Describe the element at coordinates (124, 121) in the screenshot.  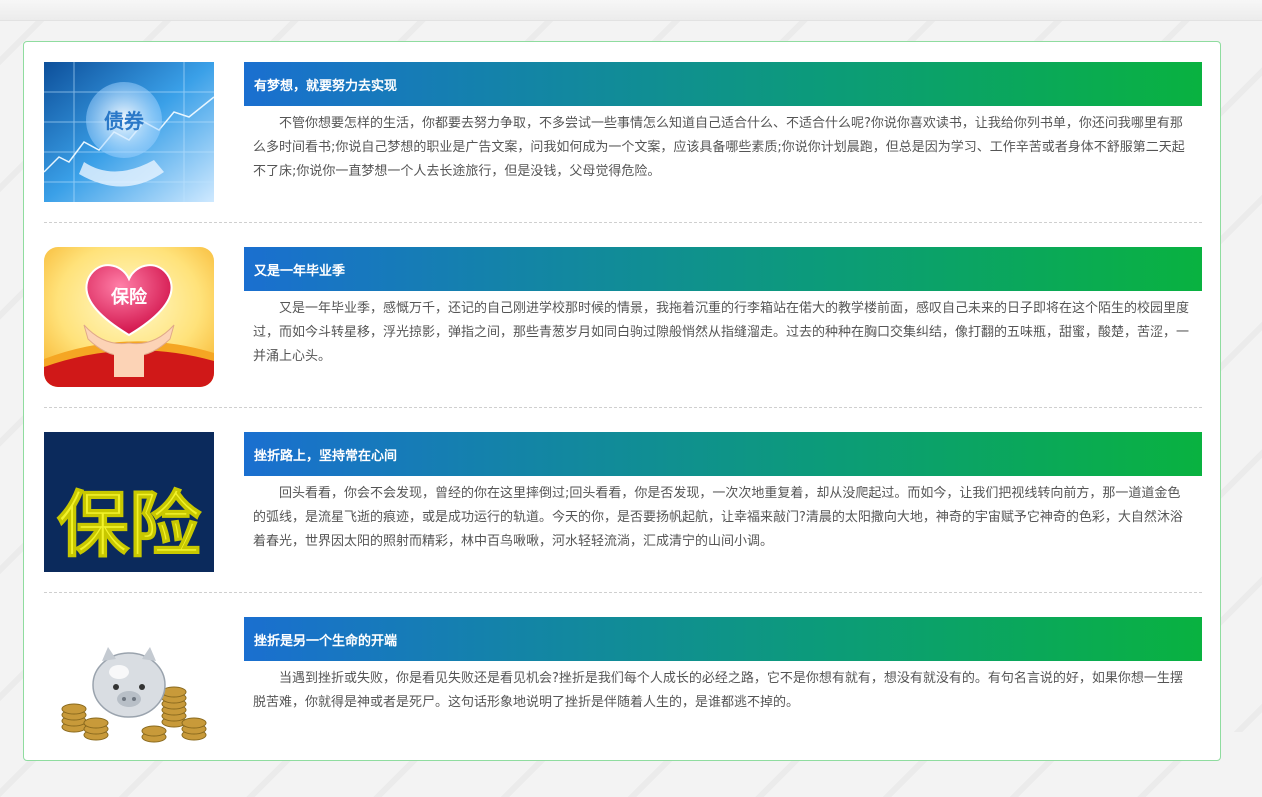
I see `svg-text: 债券` at that location.